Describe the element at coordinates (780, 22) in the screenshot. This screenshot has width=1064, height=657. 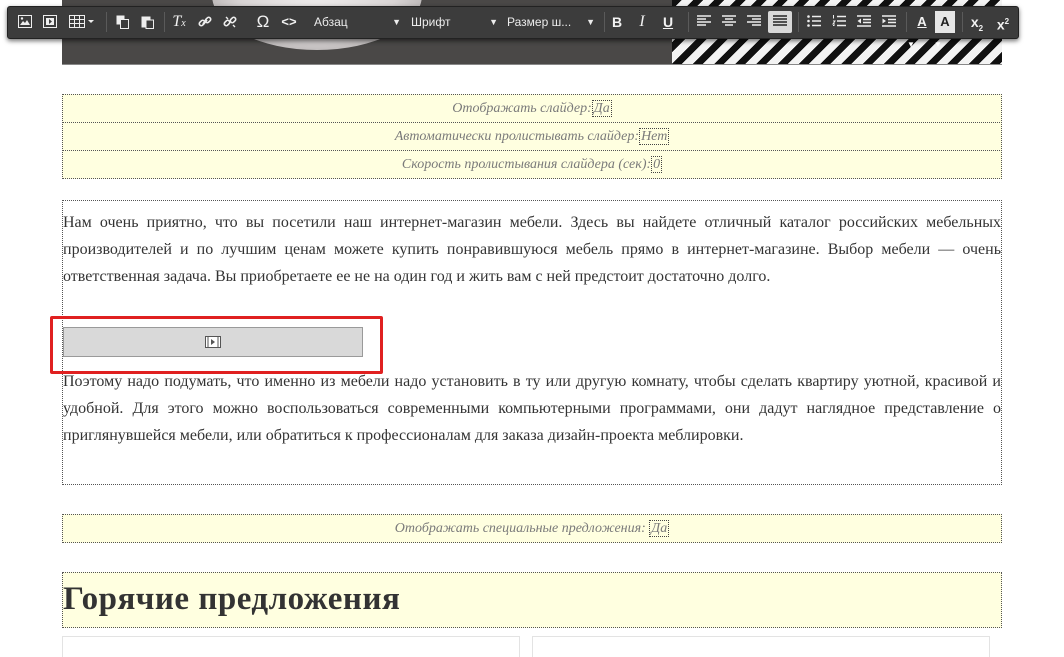
I see `align-justify-icon` at that location.